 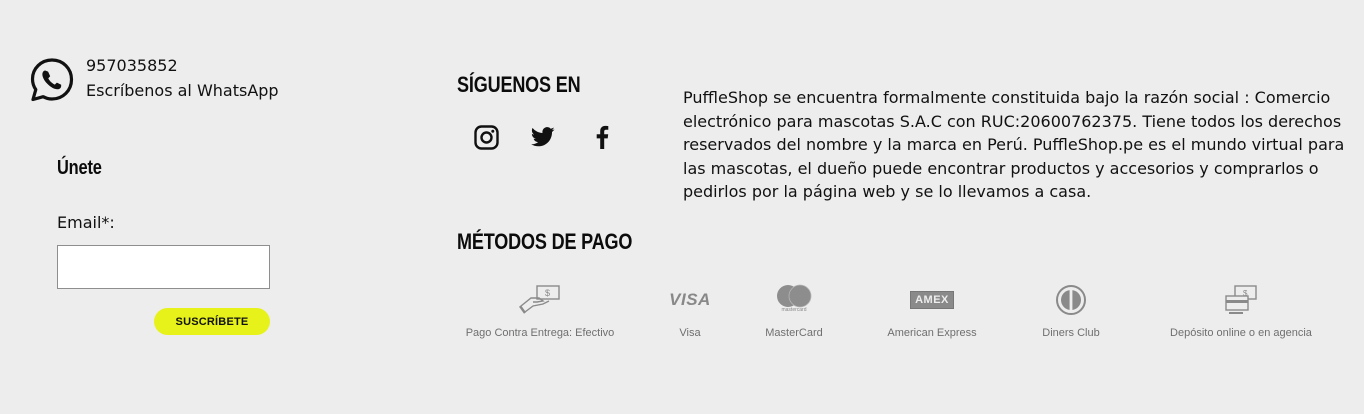 I want to click on amex-wordmark: AMEX, so click(x=932, y=300).